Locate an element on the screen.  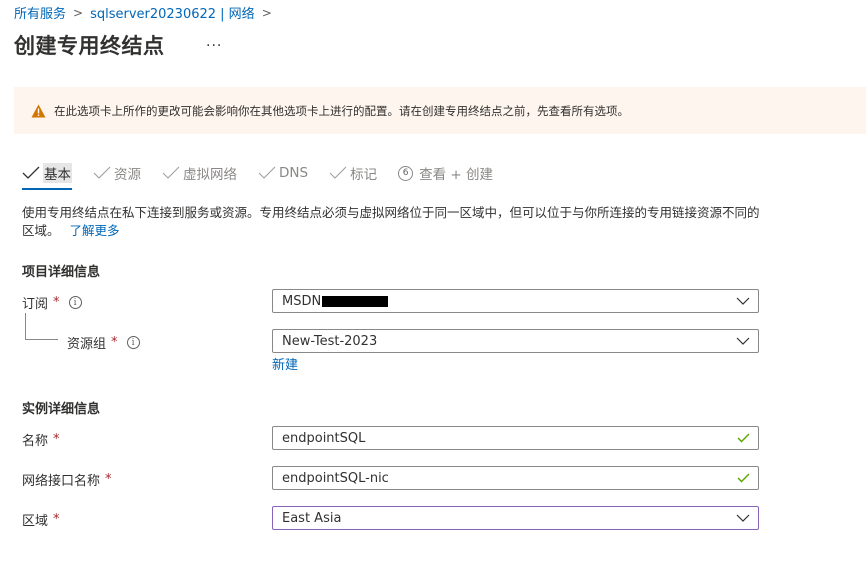
subscription-label-text: 订阅 is located at coordinates (35, 304).